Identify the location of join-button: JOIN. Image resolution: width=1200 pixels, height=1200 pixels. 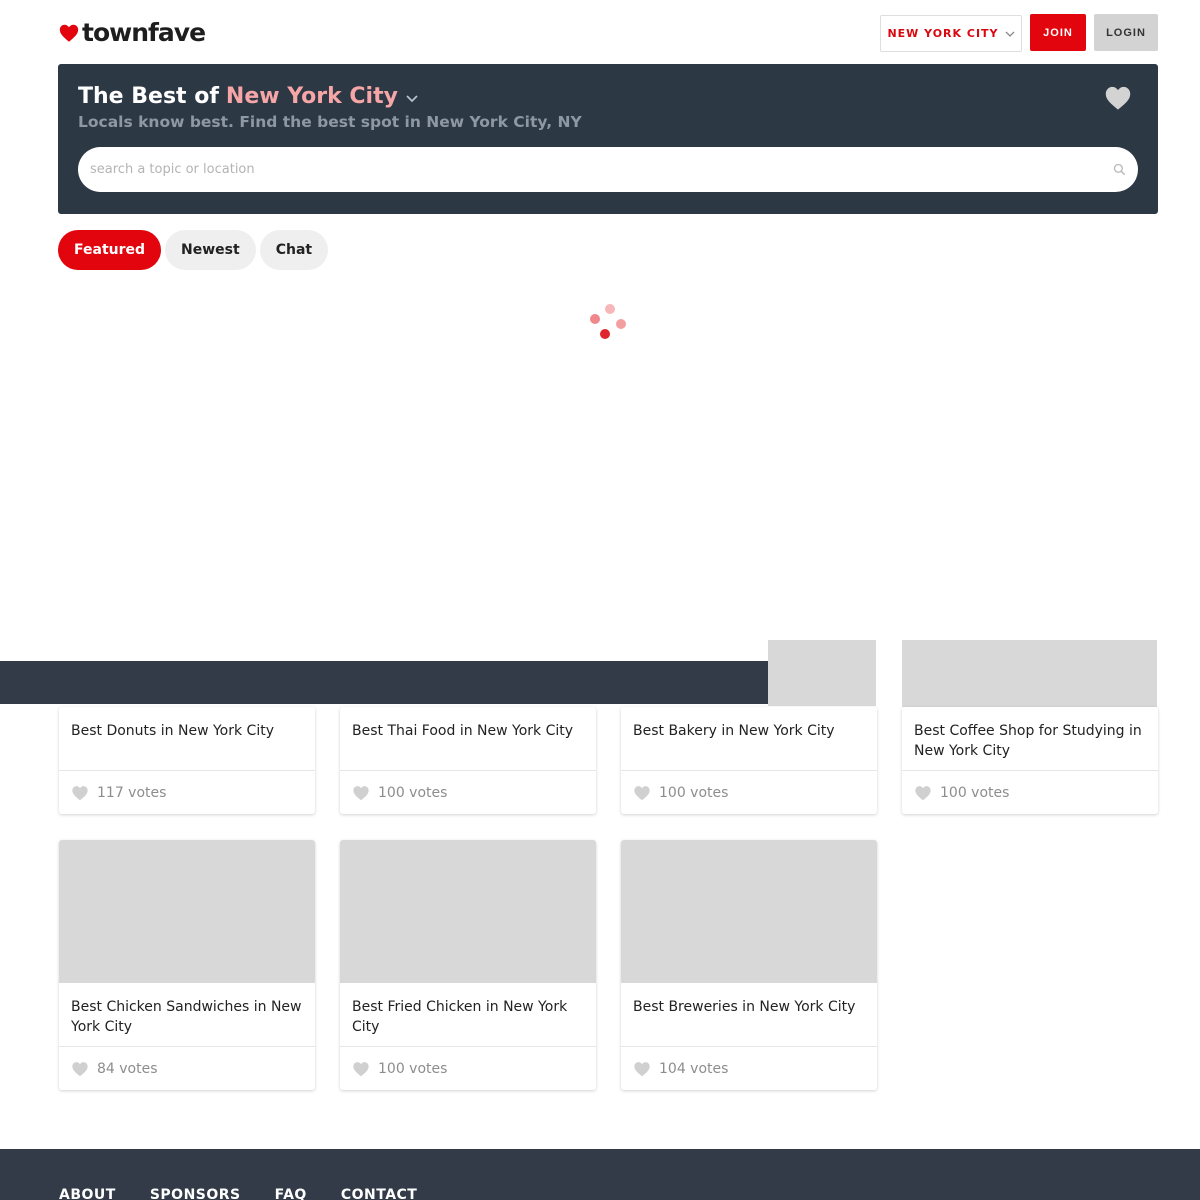
(1058, 32).